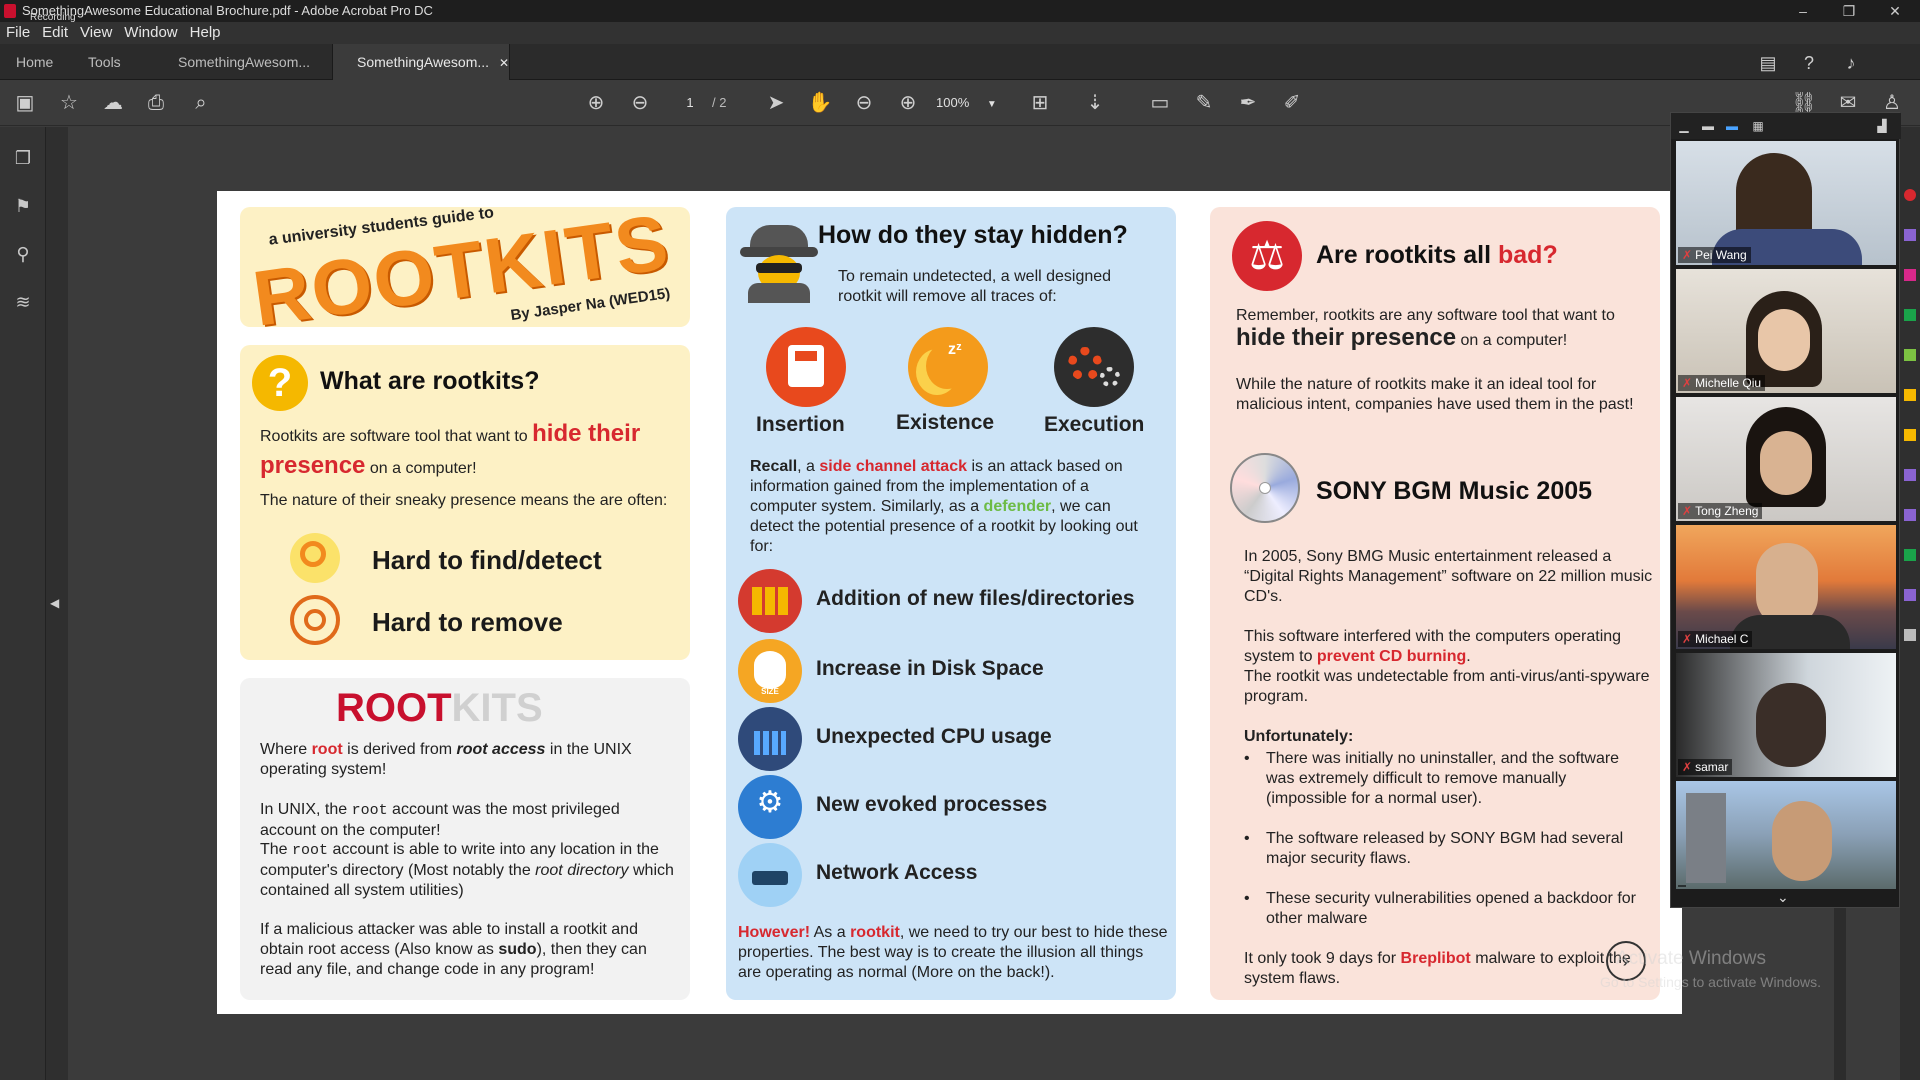 Image resolution: width=1920 pixels, height=1080 pixels. What do you see at coordinates (690, 103) in the screenshot?
I see `page-number-input: 1` at bounding box center [690, 103].